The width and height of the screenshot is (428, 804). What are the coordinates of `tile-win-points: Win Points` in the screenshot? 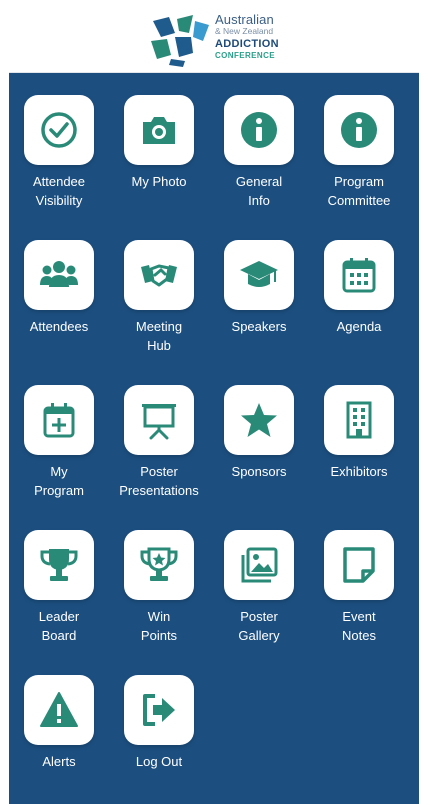 It's located at (159, 587).